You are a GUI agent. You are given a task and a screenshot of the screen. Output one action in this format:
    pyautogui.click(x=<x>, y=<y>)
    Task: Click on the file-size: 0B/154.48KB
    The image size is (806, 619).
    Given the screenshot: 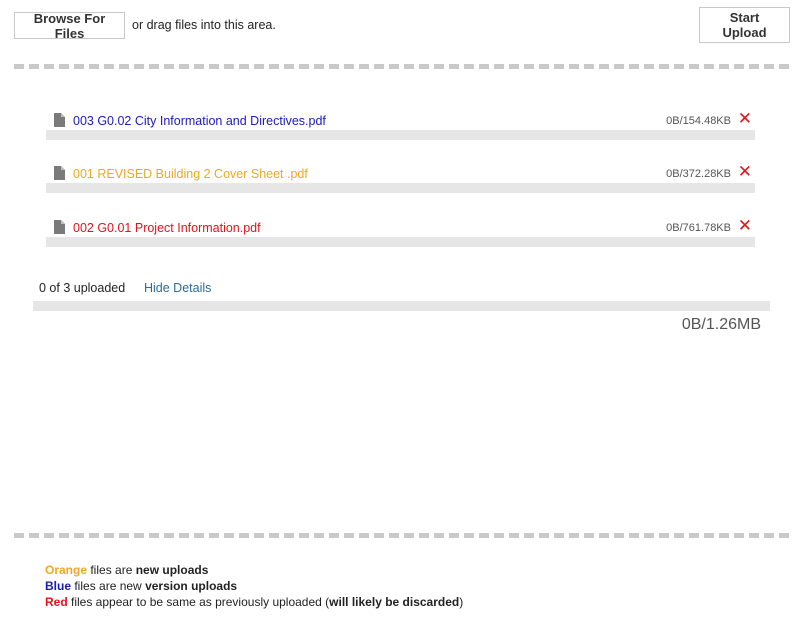 What is the action you would take?
    pyautogui.click(x=698, y=121)
    